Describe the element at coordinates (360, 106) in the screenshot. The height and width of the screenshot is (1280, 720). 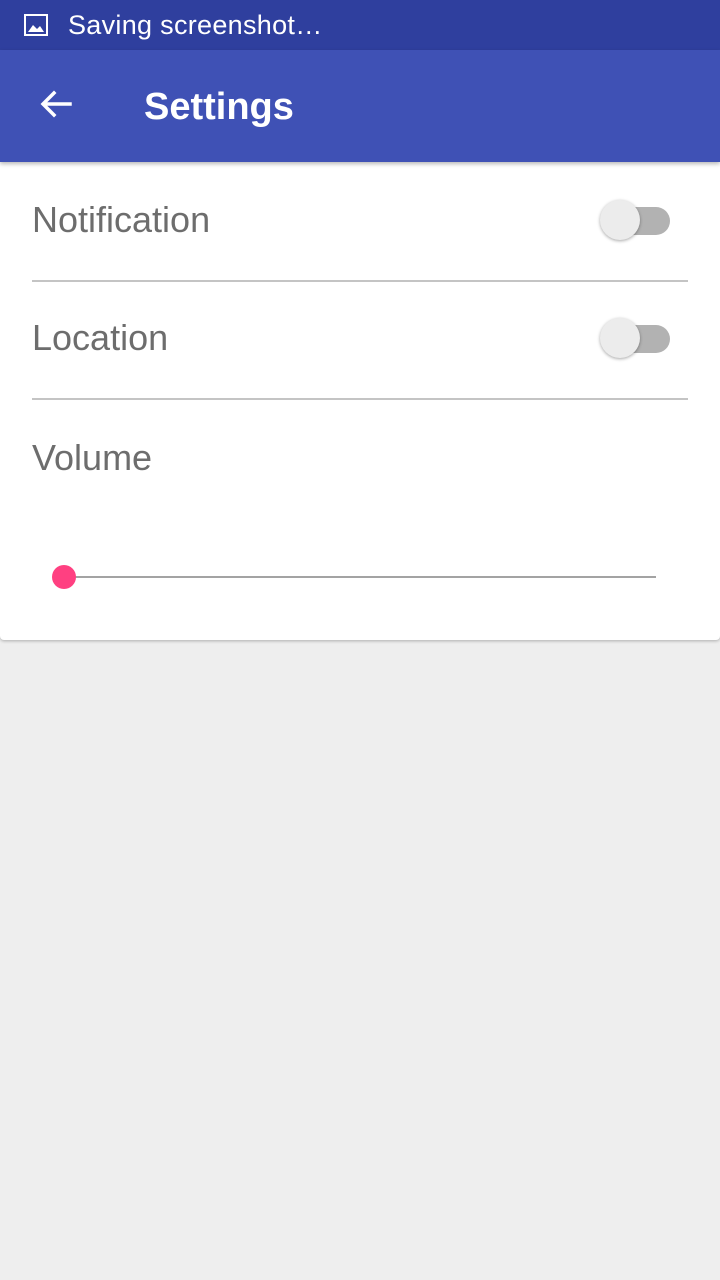
I see `app-bar: Settings` at that location.